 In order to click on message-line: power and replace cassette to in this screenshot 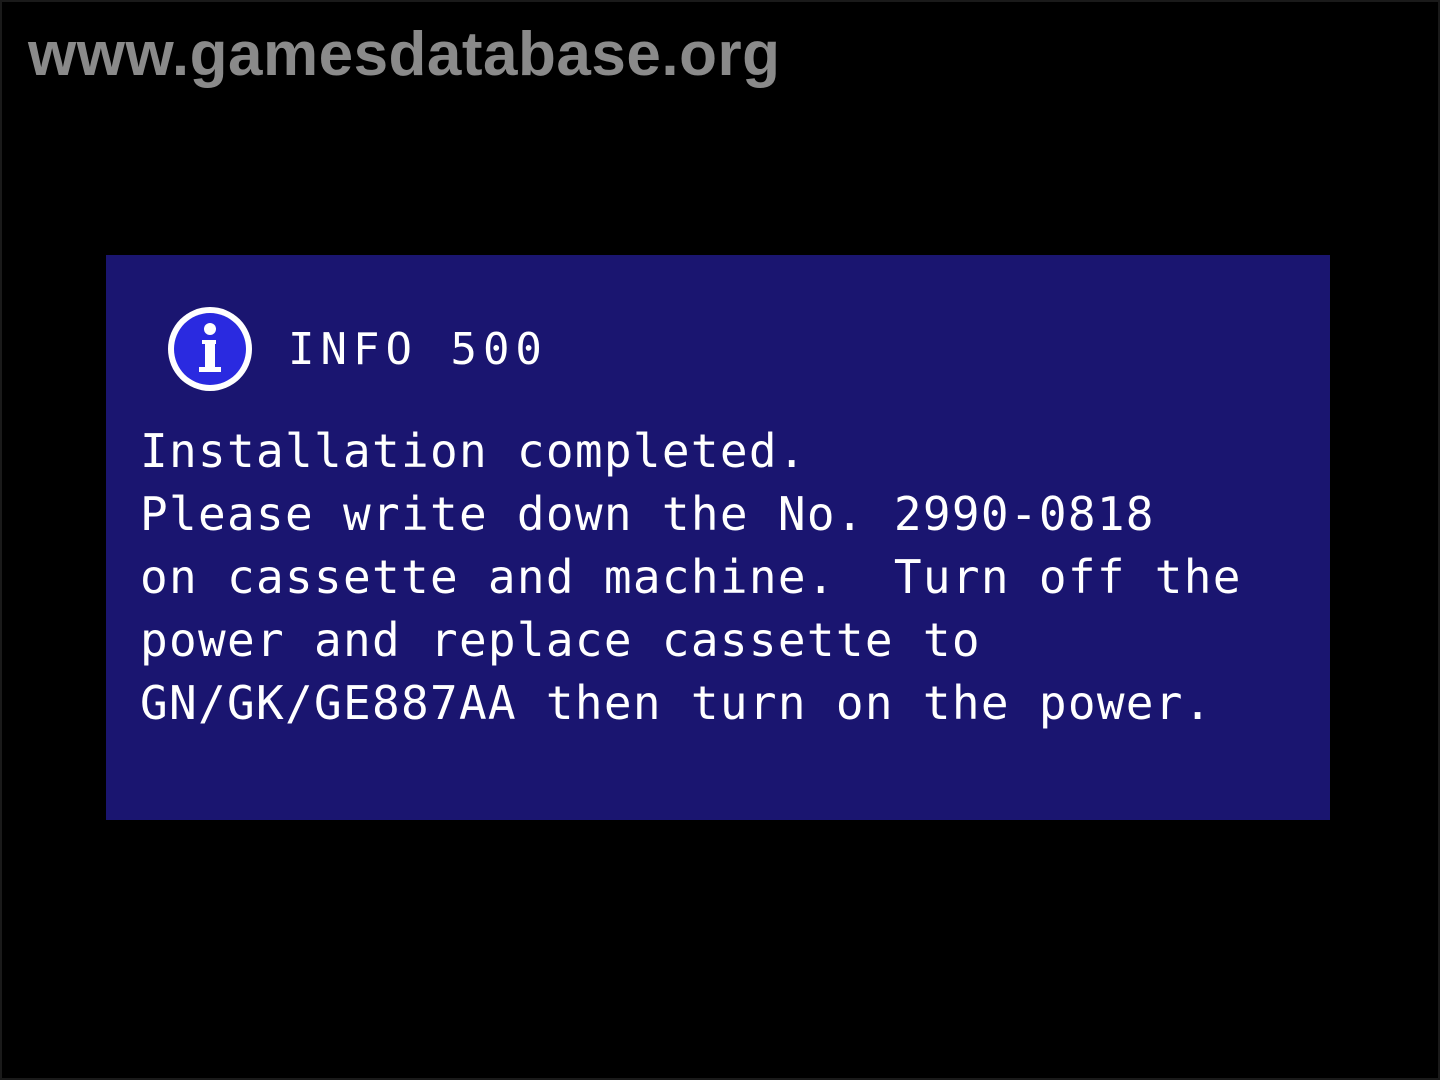, I will do `click(560, 640)`.